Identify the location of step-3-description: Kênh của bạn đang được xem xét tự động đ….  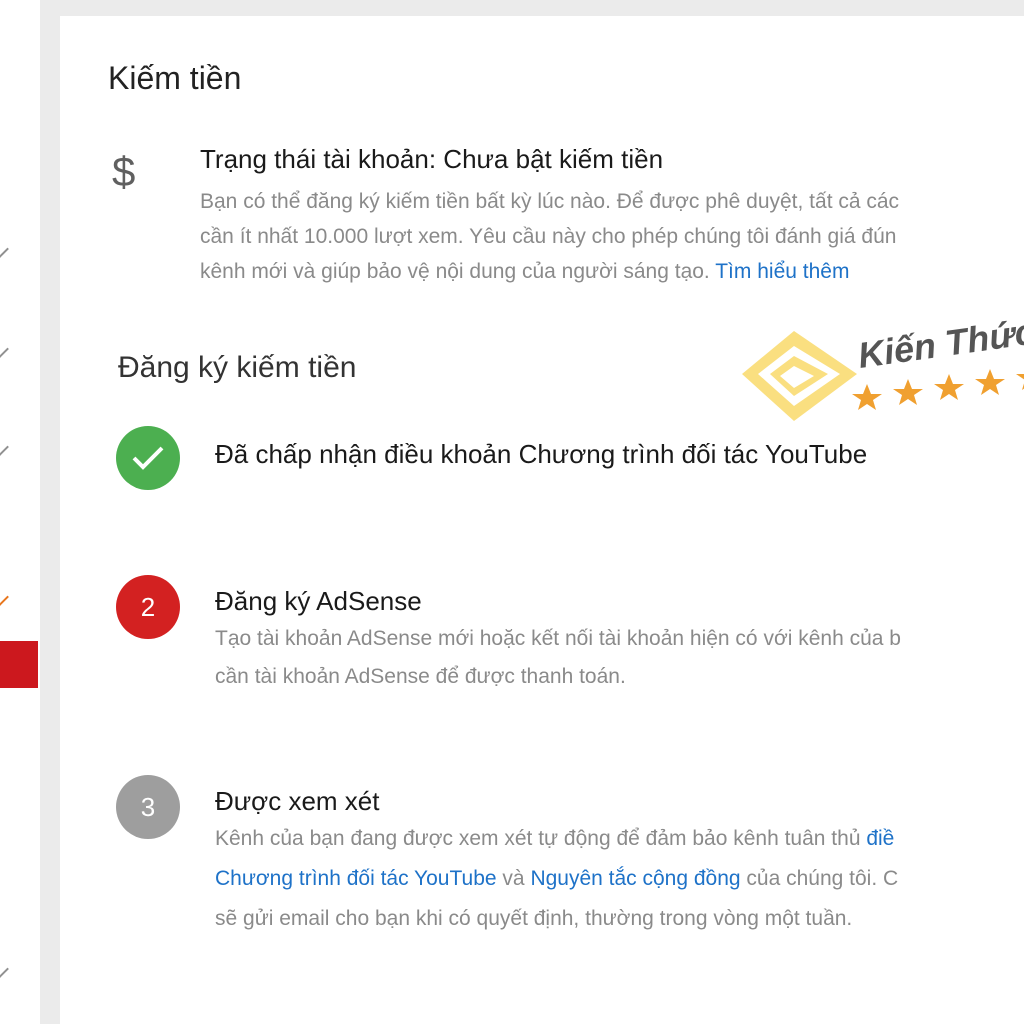
(556, 879).